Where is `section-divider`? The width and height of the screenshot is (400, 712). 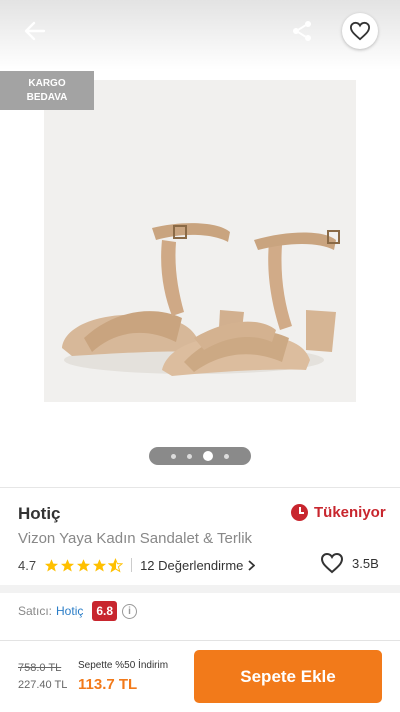
section-divider is located at coordinates (200, 589).